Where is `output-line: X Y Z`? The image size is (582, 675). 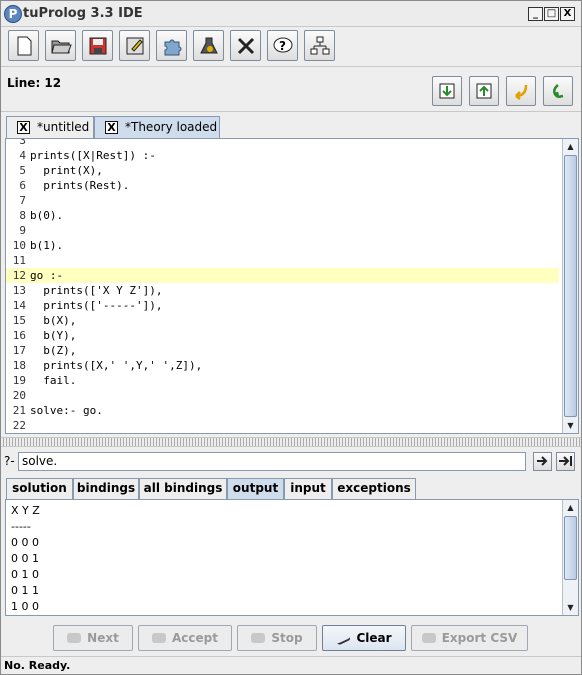 output-line: X Y Z is located at coordinates (25, 510).